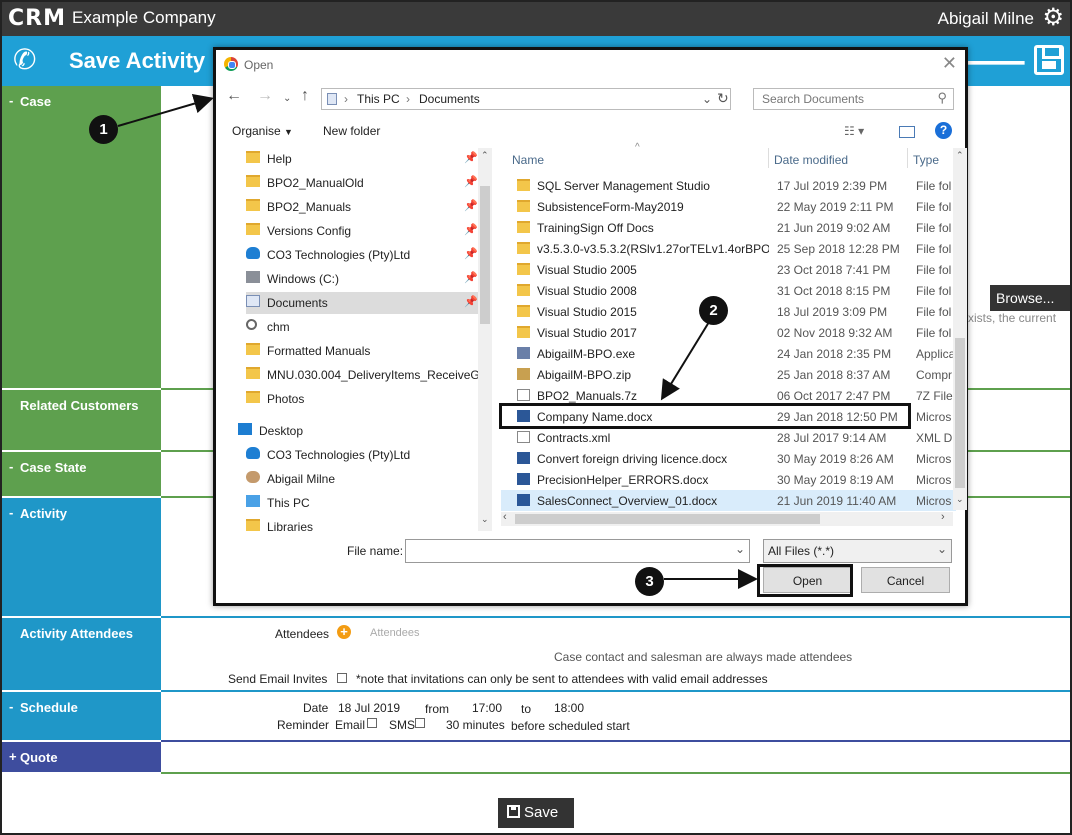 The height and width of the screenshot is (835, 1072). Describe the element at coordinates (649, 581) in the screenshot. I see `callout-badge-3: 3` at that location.